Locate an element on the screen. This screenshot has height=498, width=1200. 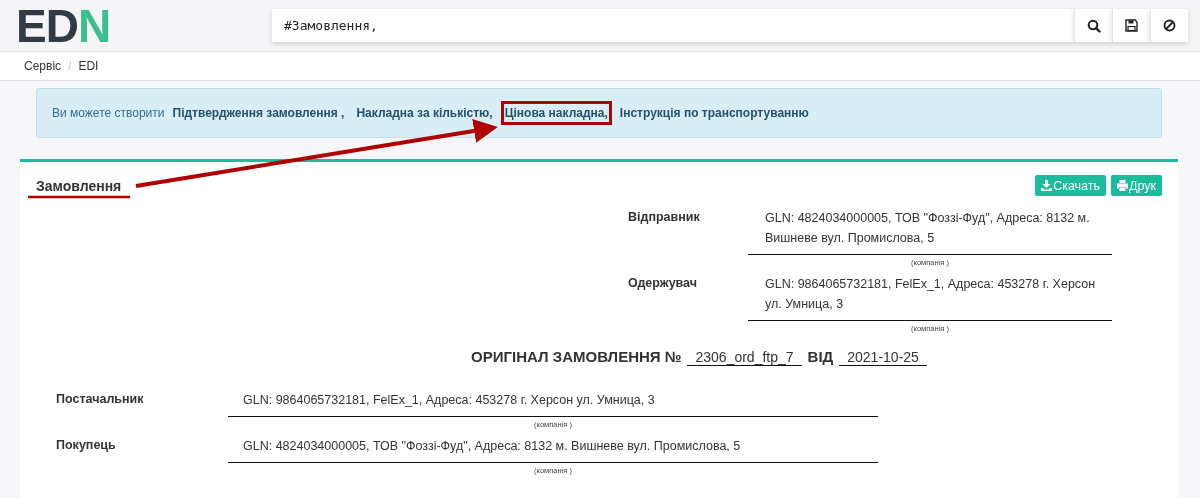
card-title: Замовлення is located at coordinates (79, 185).